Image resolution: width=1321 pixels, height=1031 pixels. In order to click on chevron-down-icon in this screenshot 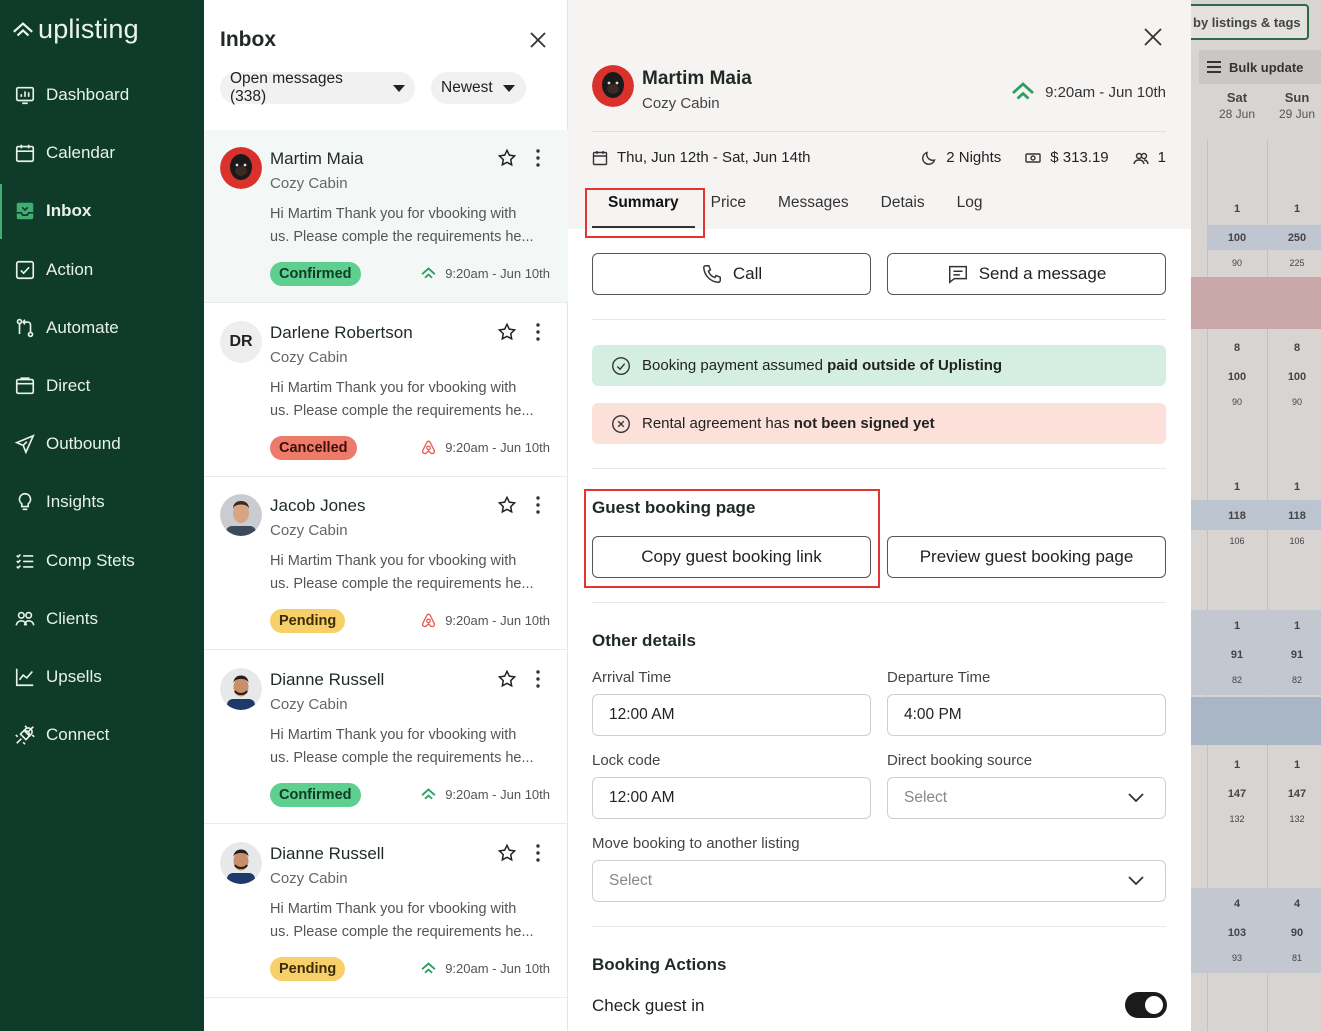, I will do `click(1136, 798)`.